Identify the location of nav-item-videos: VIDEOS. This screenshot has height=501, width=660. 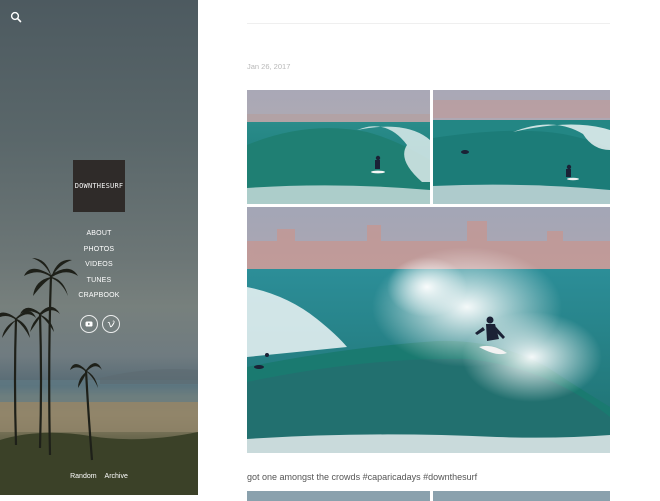
(99, 265).